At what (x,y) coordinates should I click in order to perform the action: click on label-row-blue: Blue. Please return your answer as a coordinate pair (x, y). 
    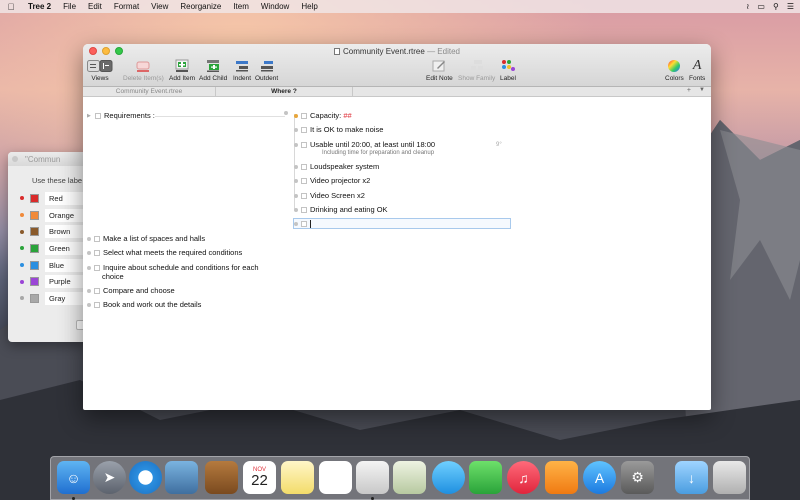
    Looking at the image, I should click on (48, 265).